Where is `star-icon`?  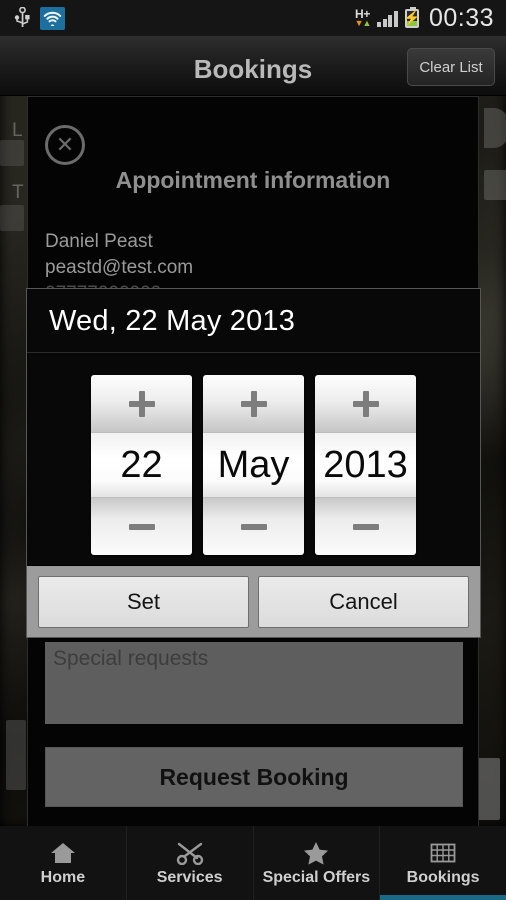
star-icon is located at coordinates (316, 852).